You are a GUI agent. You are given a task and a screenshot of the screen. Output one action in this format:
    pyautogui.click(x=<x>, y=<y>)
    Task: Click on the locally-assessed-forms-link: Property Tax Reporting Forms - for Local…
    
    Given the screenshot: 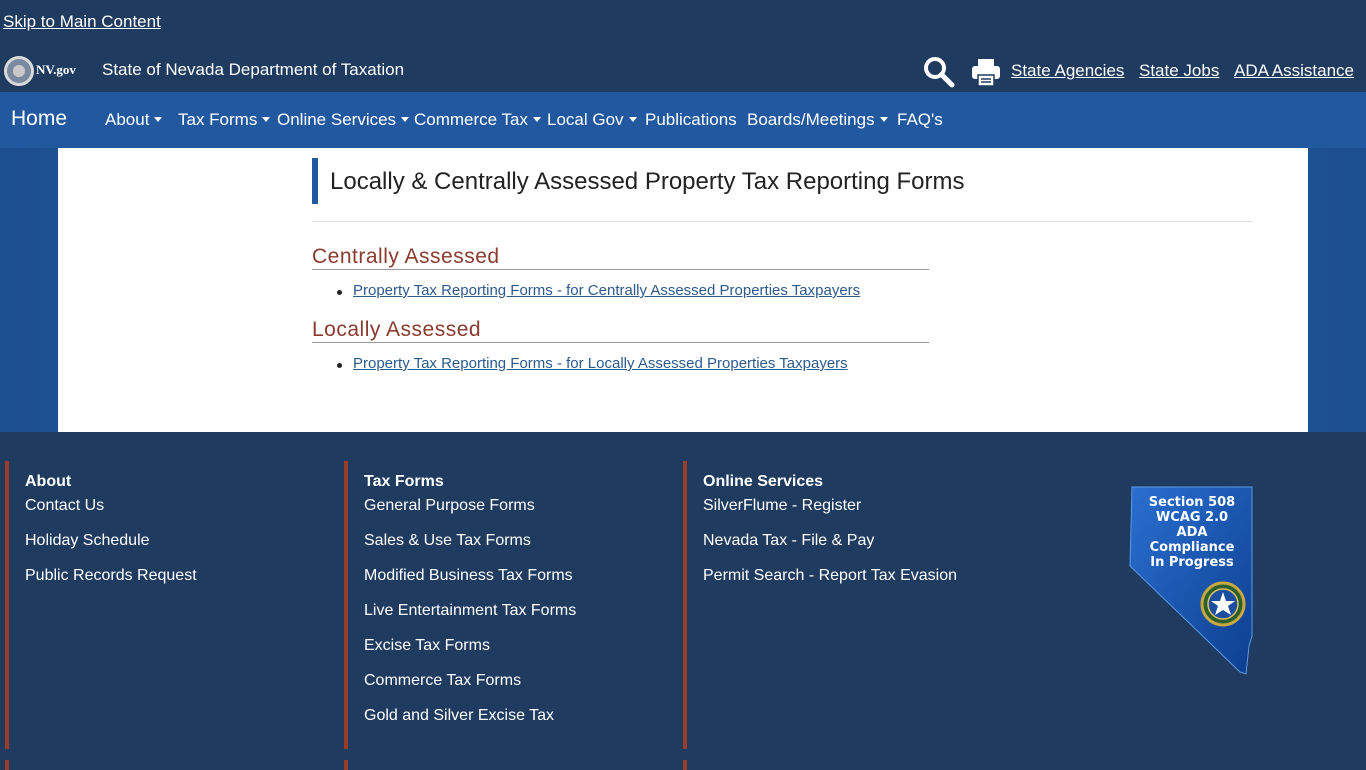 What is the action you would take?
    pyautogui.click(x=600, y=363)
    